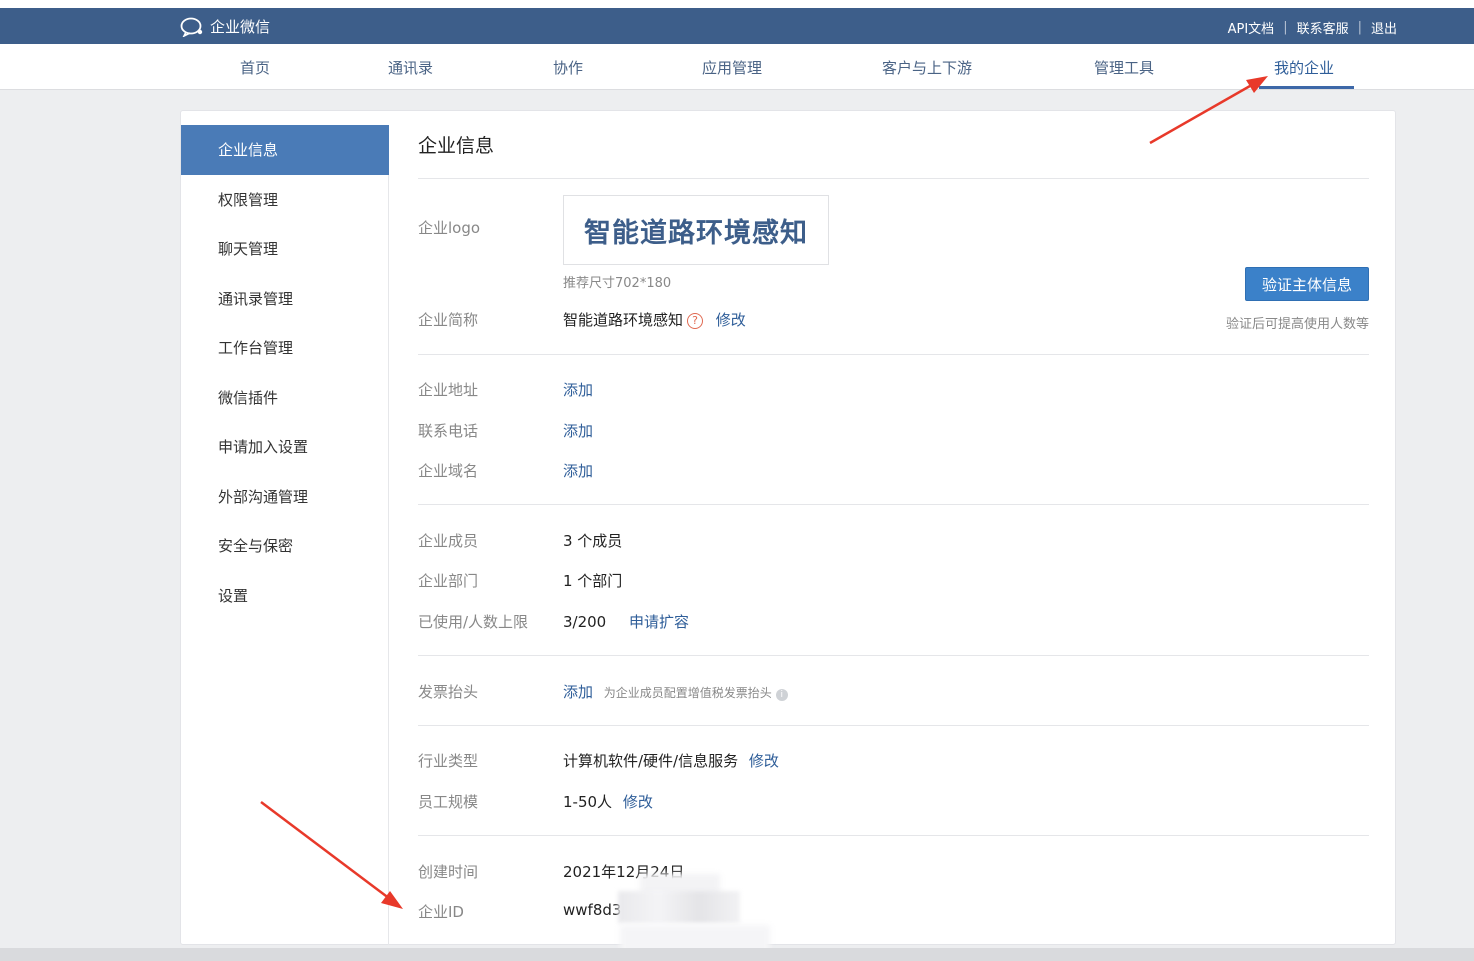 The image size is (1474, 961). I want to click on logout-link: 退出, so click(1384, 27).